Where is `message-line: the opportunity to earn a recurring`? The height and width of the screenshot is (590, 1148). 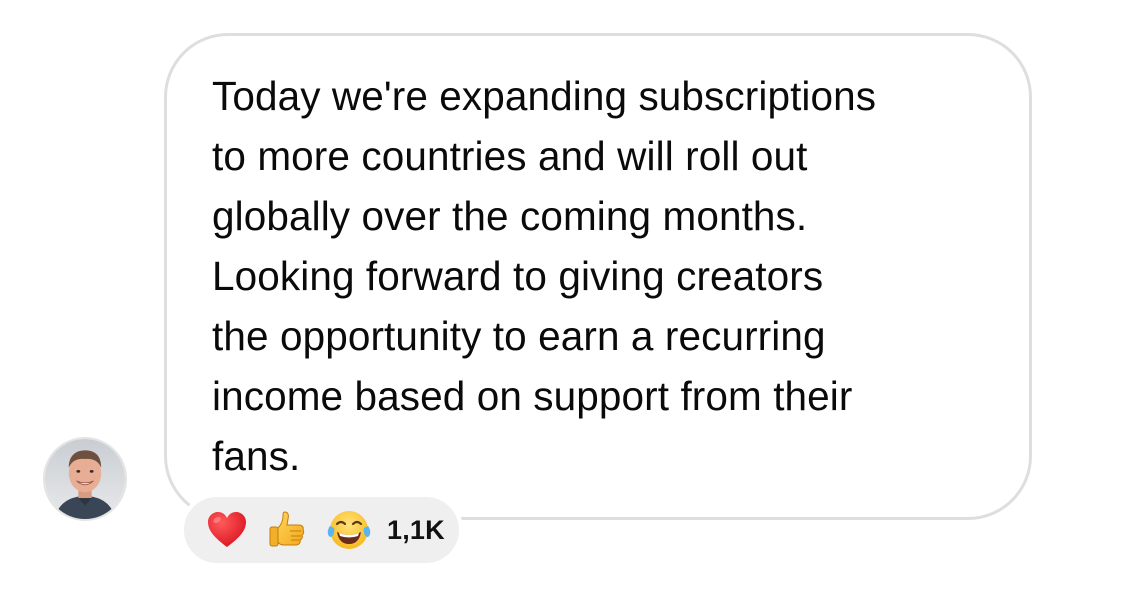
message-line: the opportunity to earn a recurring is located at coordinates (519, 336).